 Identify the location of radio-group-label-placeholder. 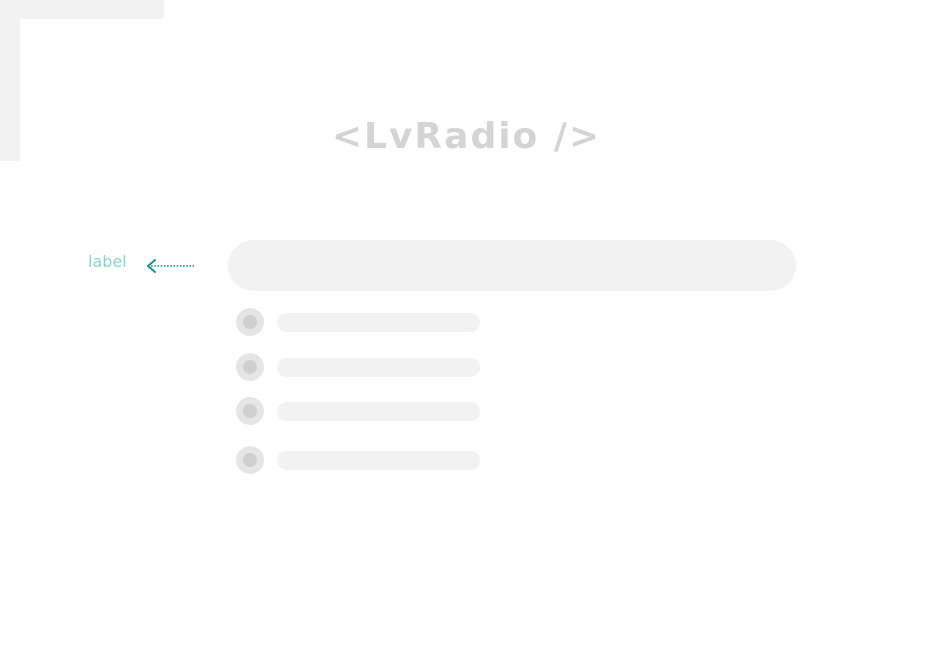
(512, 265).